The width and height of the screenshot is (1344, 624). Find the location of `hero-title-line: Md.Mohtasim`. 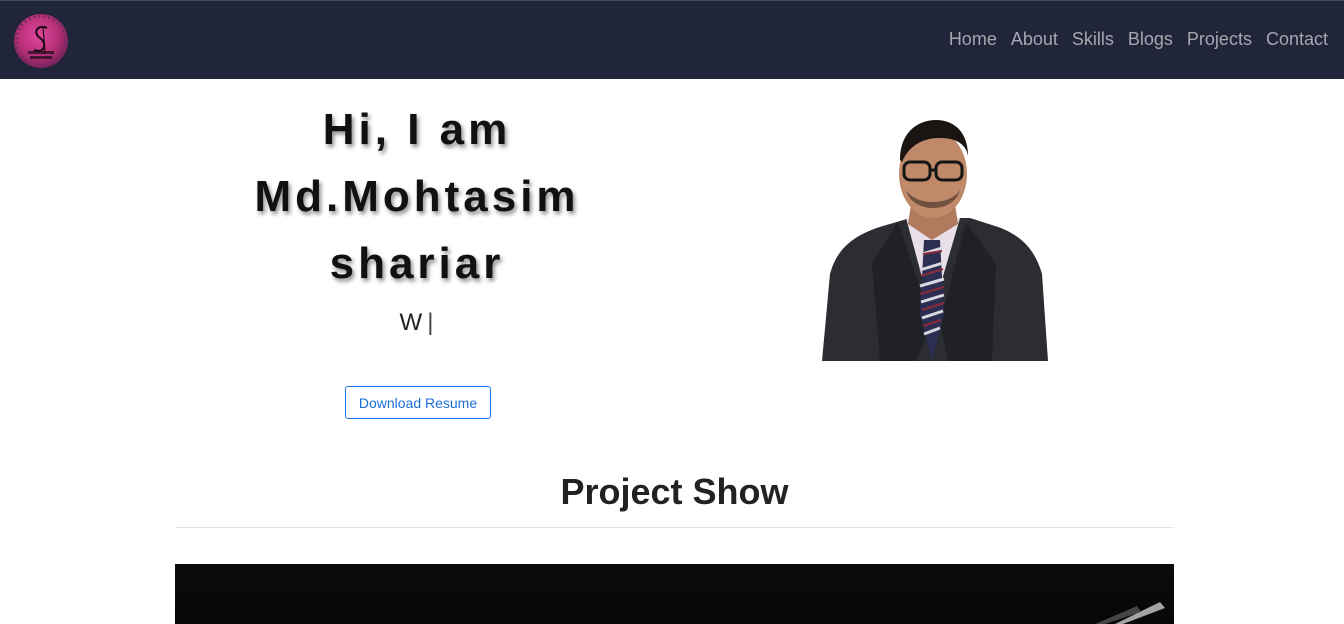

hero-title-line: Md.Mohtasim is located at coordinates (417, 196).